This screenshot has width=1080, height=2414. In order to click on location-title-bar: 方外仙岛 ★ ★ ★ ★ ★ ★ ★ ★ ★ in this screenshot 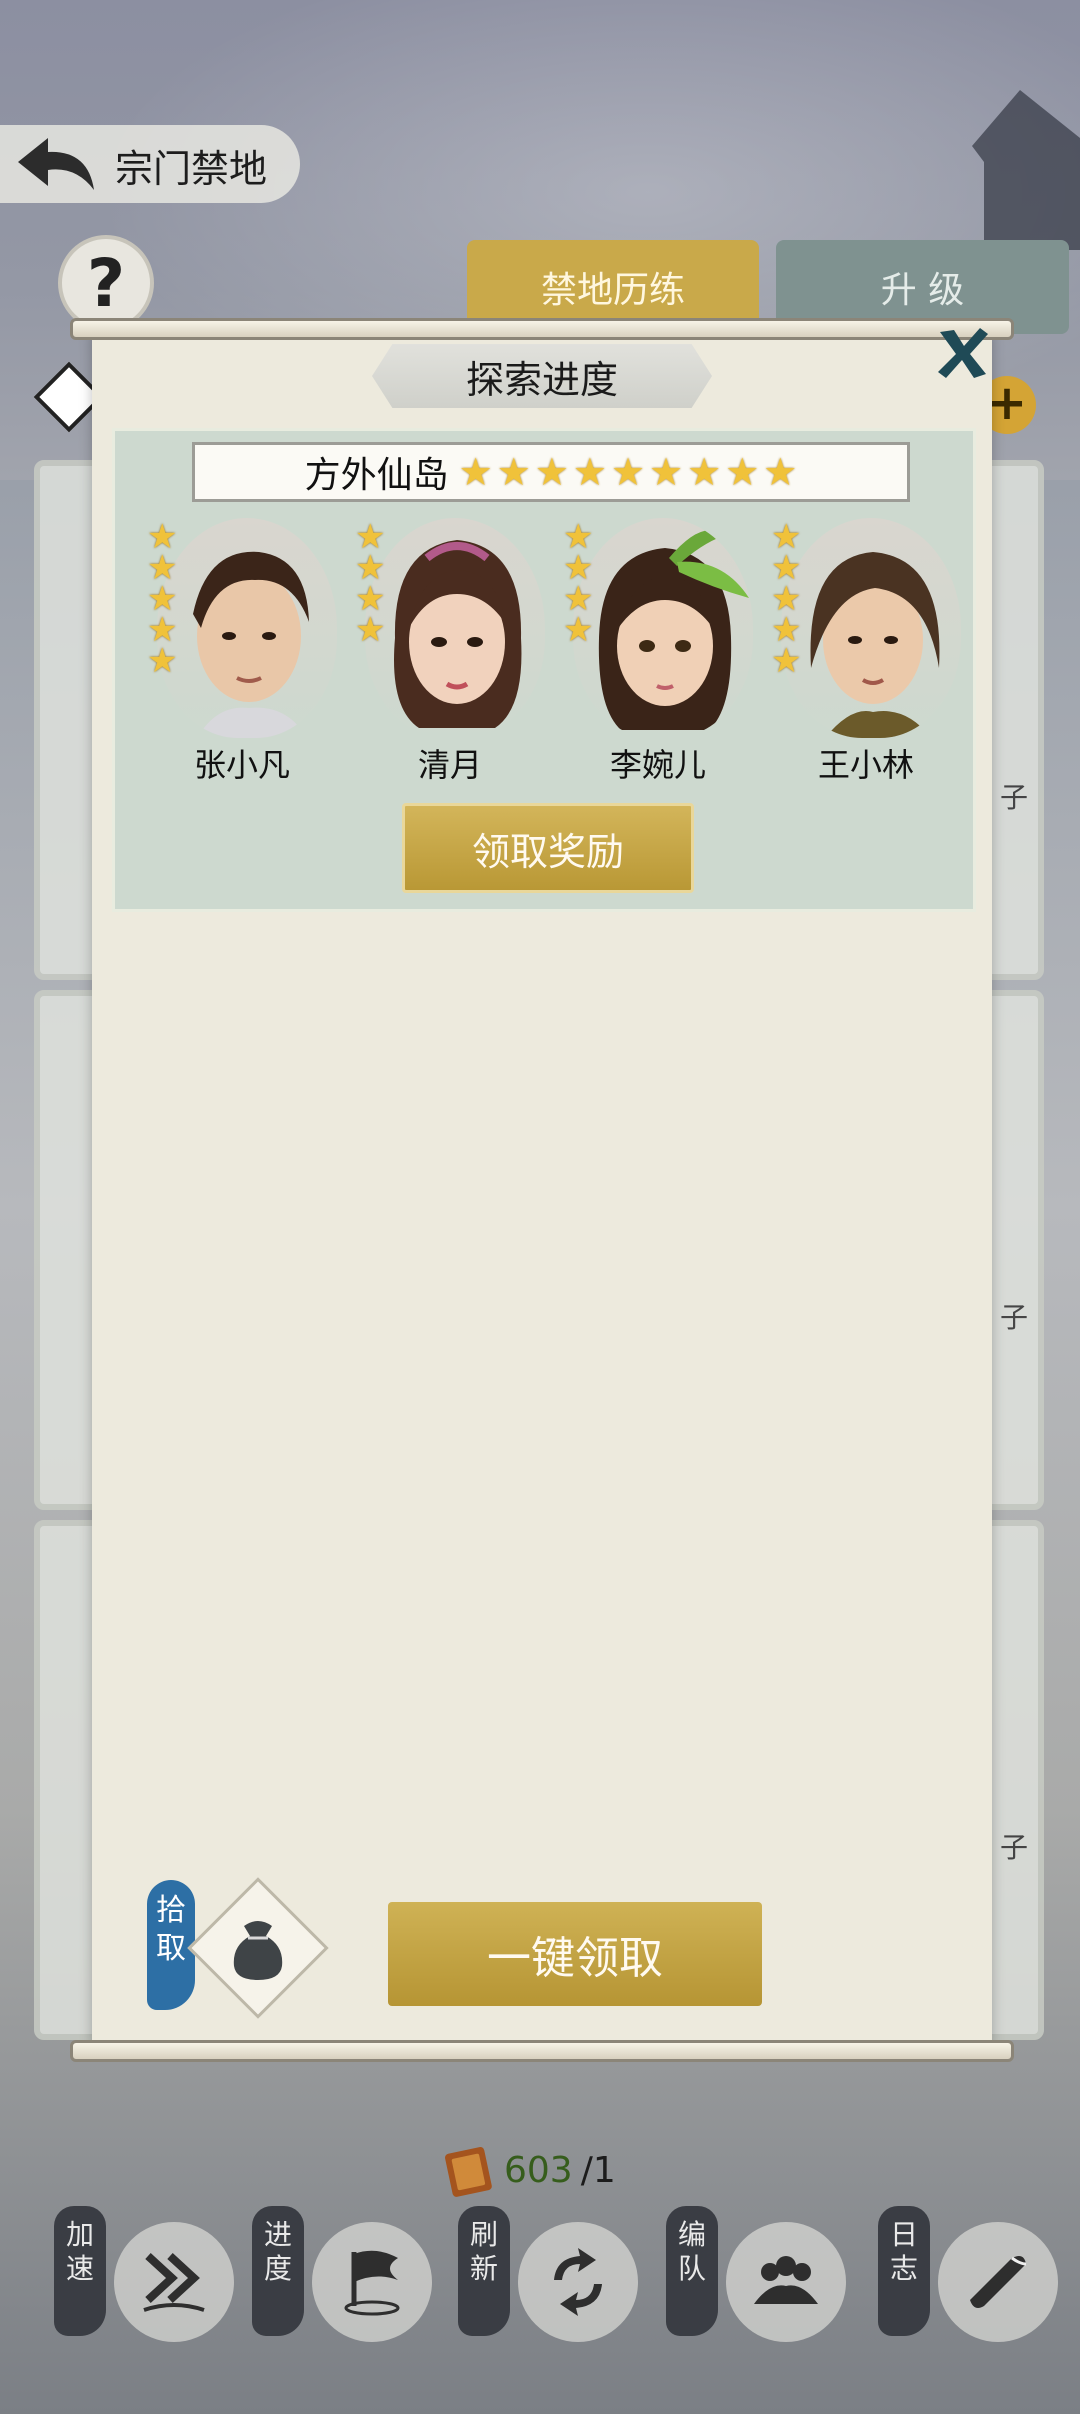, I will do `click(551, 472)`.